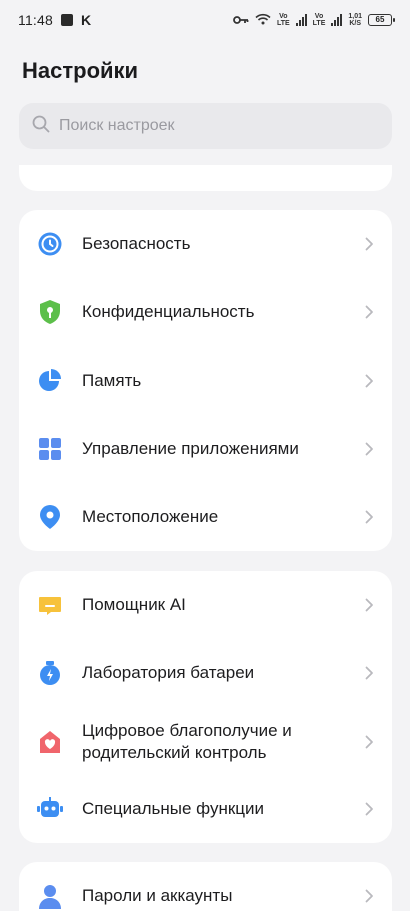 The image size is (410, 911). I want to click on settings-item-storage: Память, so click(205, 381).